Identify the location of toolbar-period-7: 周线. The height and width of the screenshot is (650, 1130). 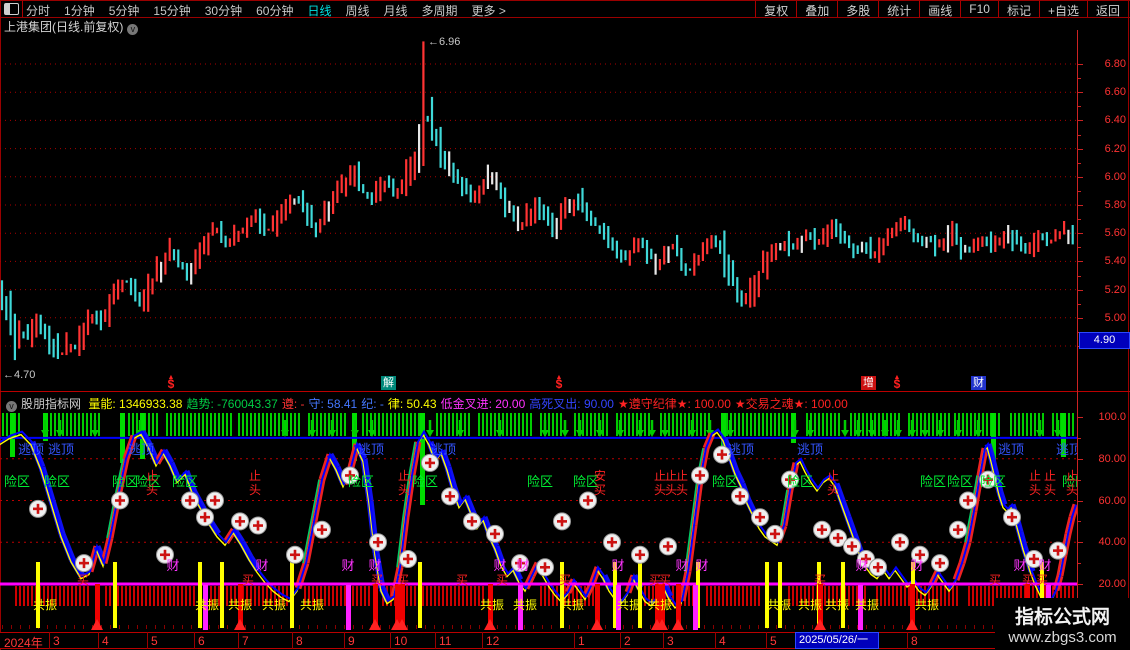
(357, 10).